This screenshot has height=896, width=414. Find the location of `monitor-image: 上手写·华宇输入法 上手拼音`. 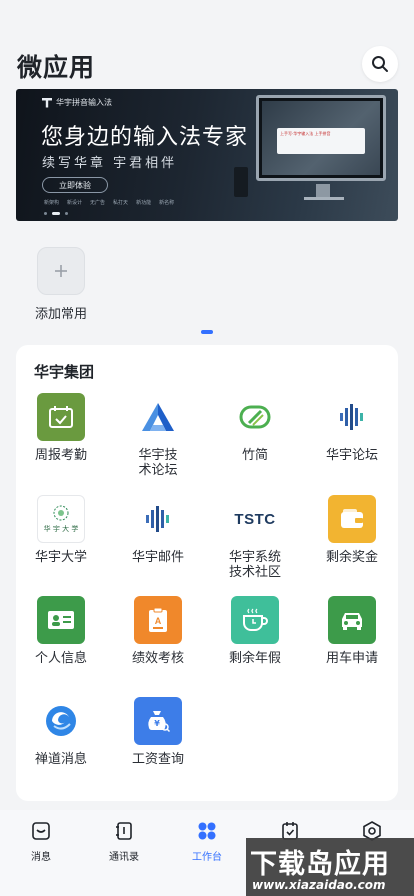

monitor-image: 上手写·华宇输入法 上手拼音 is located at coordinates (321, 138).